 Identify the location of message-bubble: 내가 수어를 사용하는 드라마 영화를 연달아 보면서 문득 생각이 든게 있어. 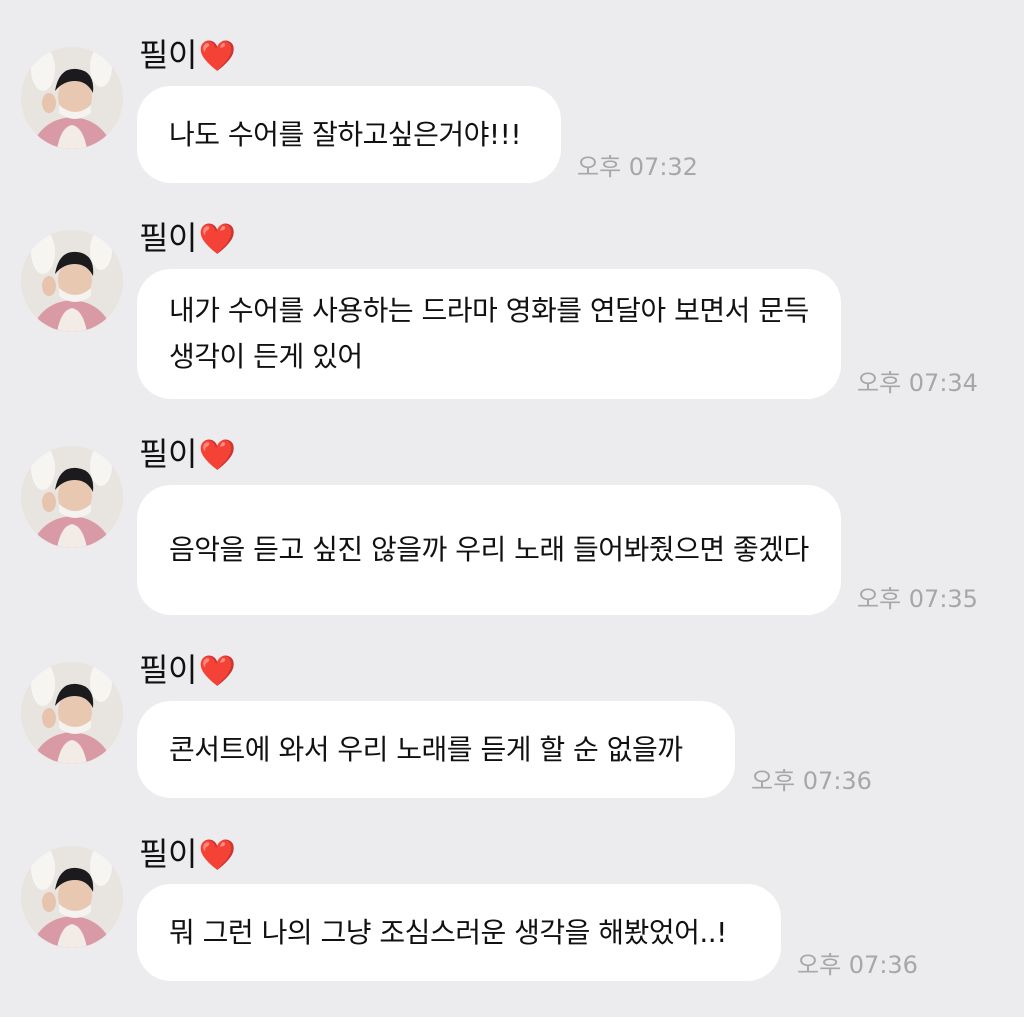
(489, 334).